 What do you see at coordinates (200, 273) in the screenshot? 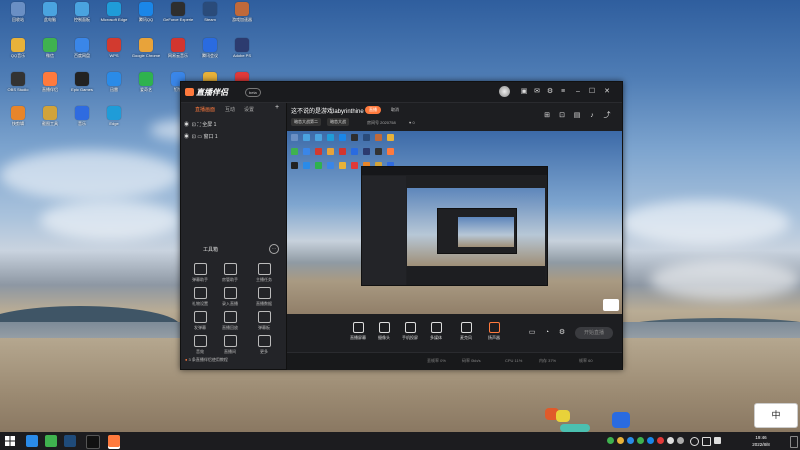
I see `tool-button: 弹幕助手` at bounding box center [200, 273].